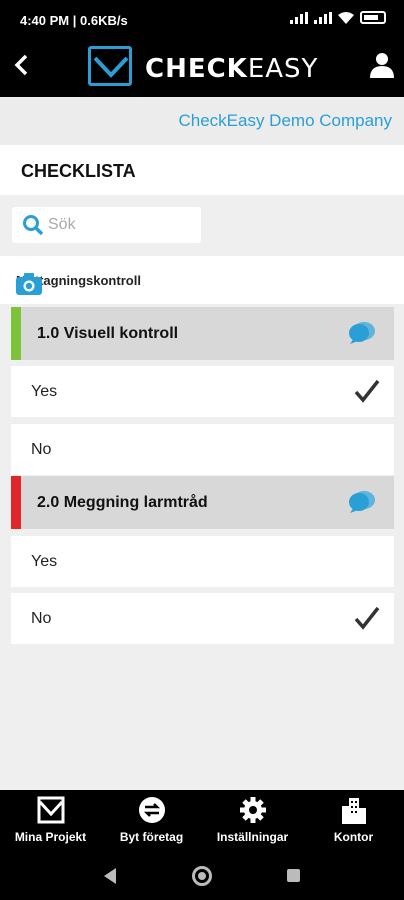 This screenshot has height=900, width=404. I want to click on camera-button, so click(201, 285).